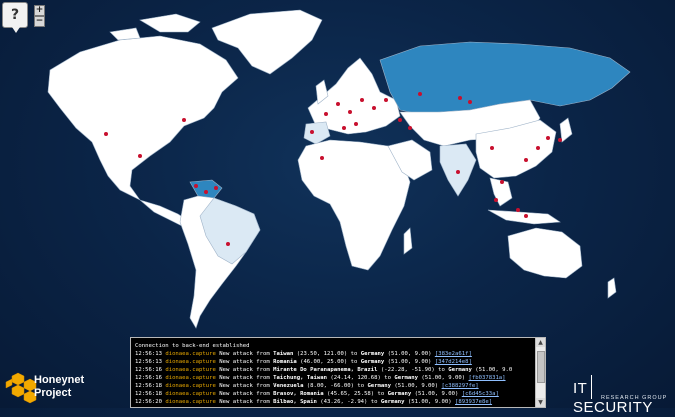  I want to click on attack-id-link: [c388297fe], so click(460, 386).